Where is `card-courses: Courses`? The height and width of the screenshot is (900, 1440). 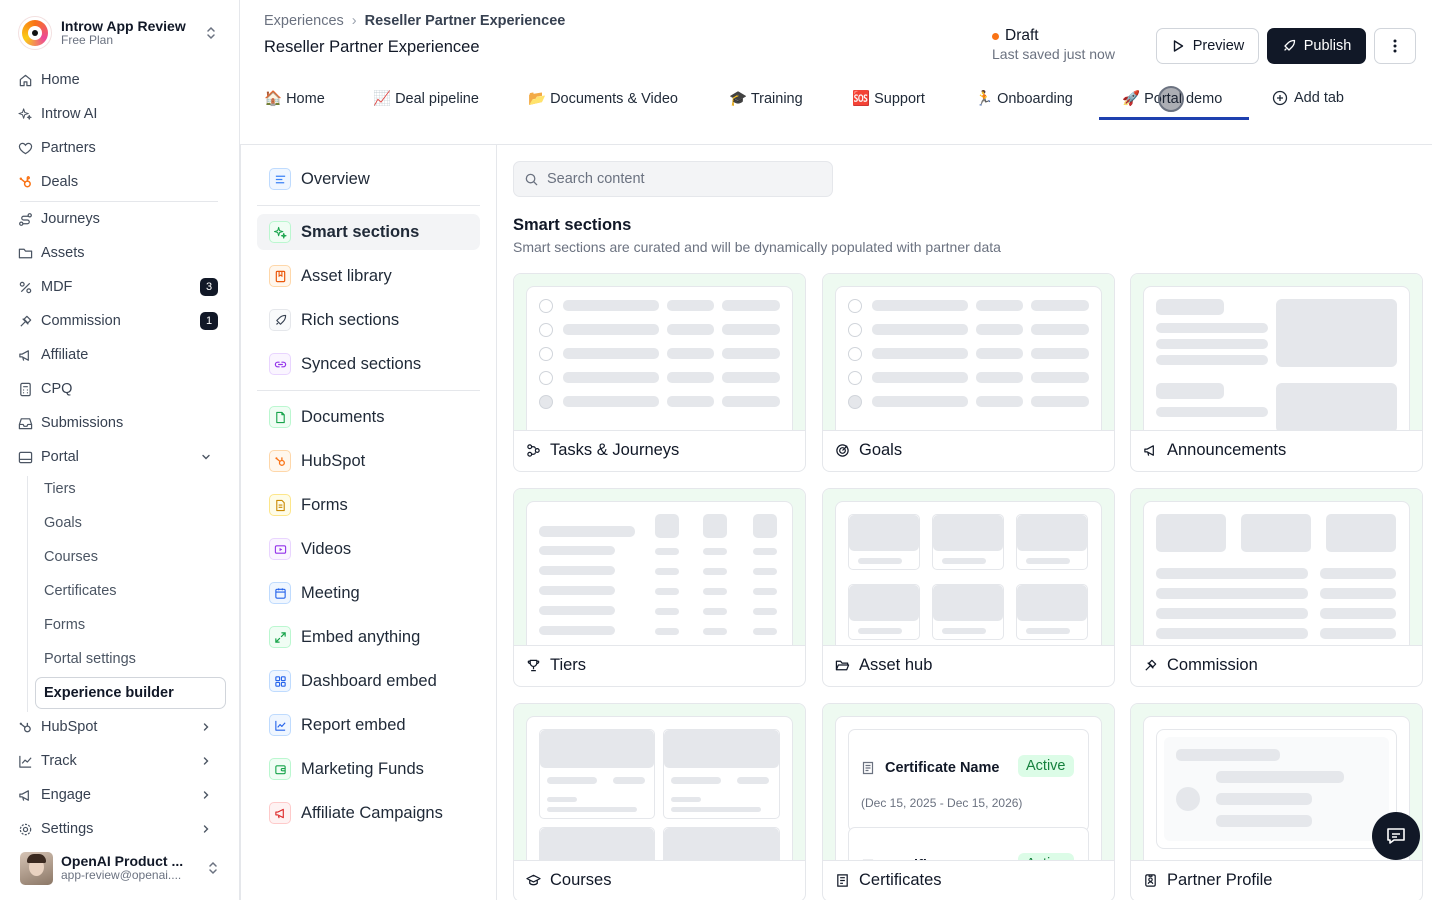
card-courses: Courses is located at coordinates (659, 801).